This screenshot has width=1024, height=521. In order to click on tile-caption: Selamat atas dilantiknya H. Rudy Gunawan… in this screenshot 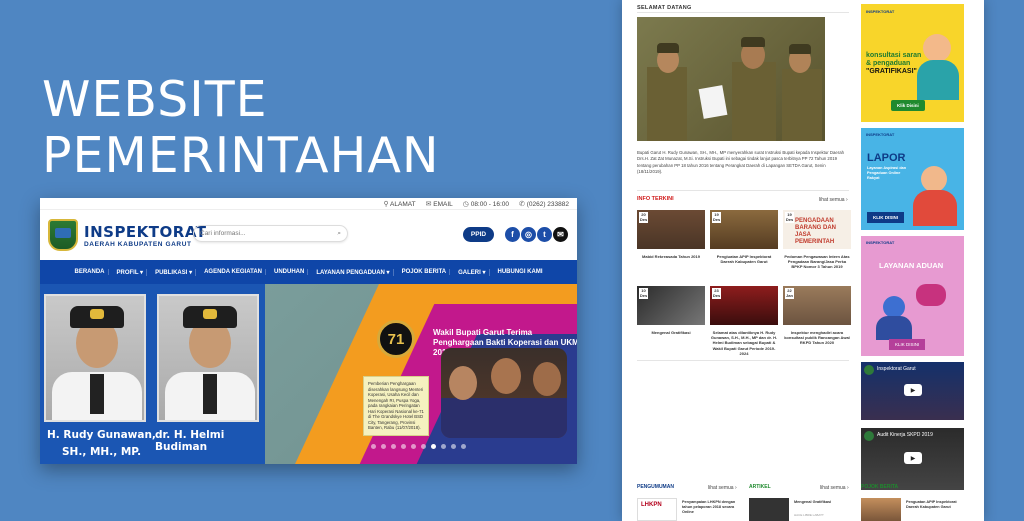, I will do `click(744, 343)`.